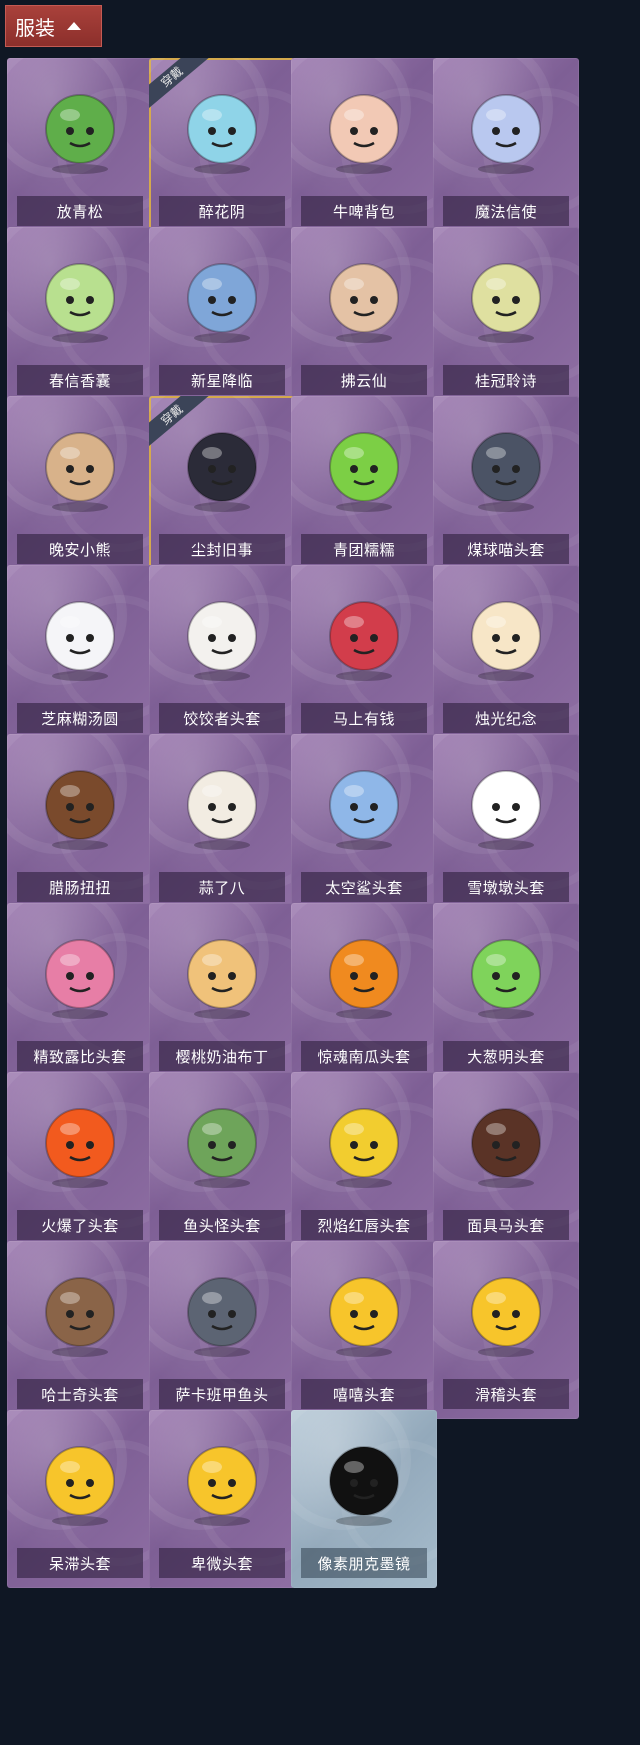 The image size is (640, 1745). I want to click on outfit-card: 嘻嘻头套, so click(364, 1330).